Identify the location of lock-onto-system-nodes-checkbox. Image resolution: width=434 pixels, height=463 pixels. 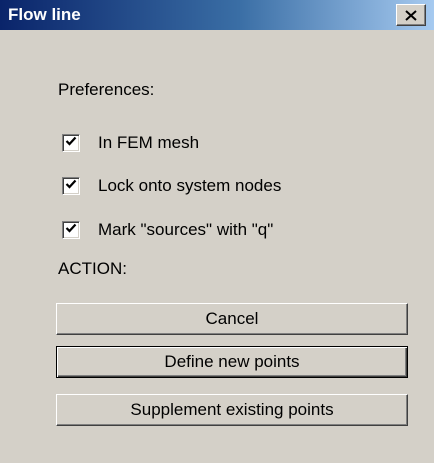
(71, 186).